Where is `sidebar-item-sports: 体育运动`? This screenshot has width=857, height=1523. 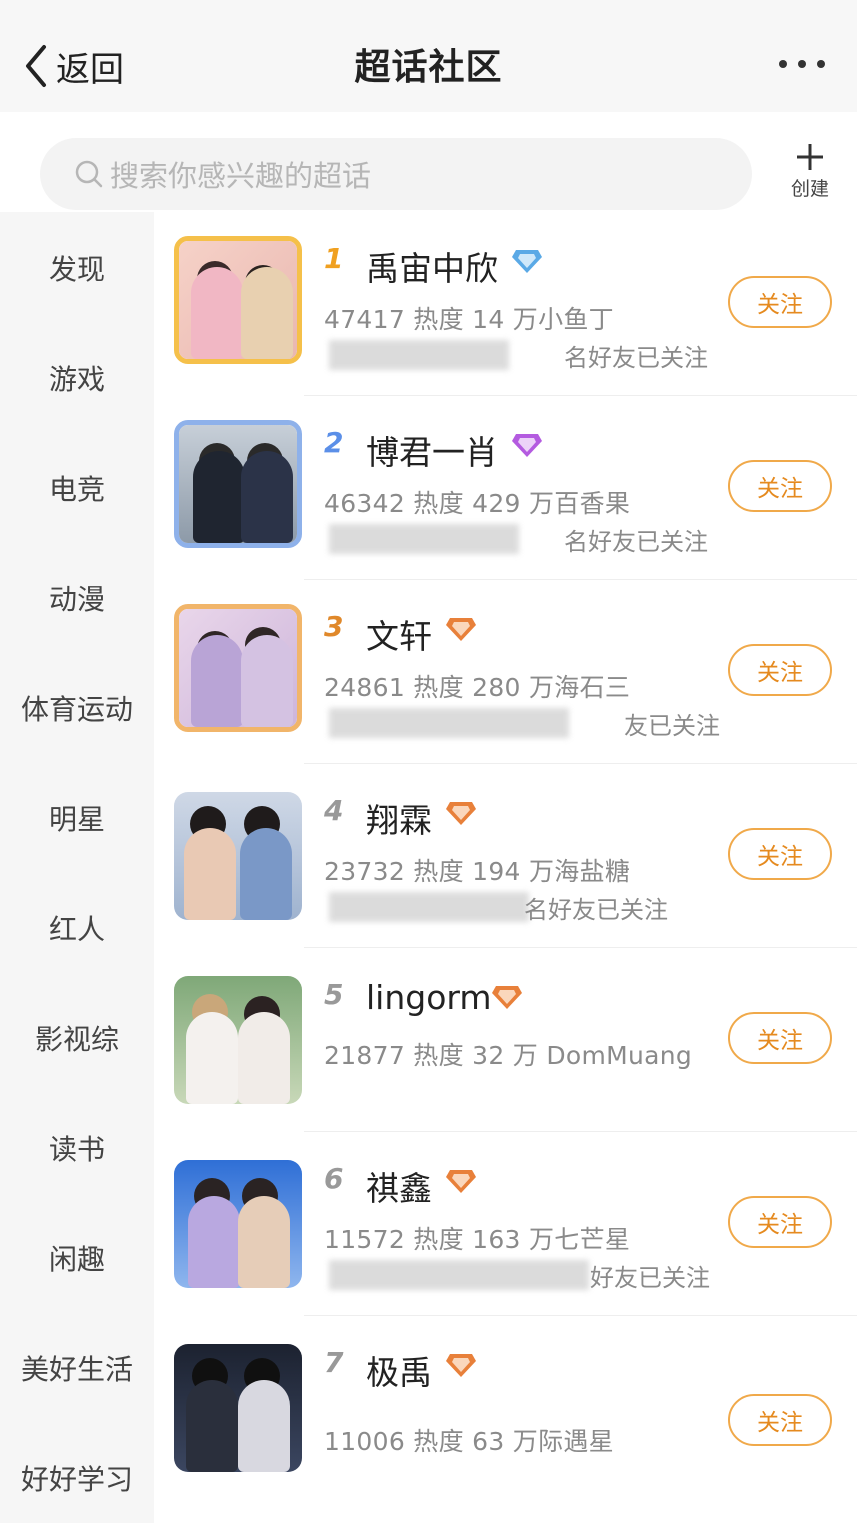
sidebar-item-sports: 体育运动 is located at coordinates (77, 708).